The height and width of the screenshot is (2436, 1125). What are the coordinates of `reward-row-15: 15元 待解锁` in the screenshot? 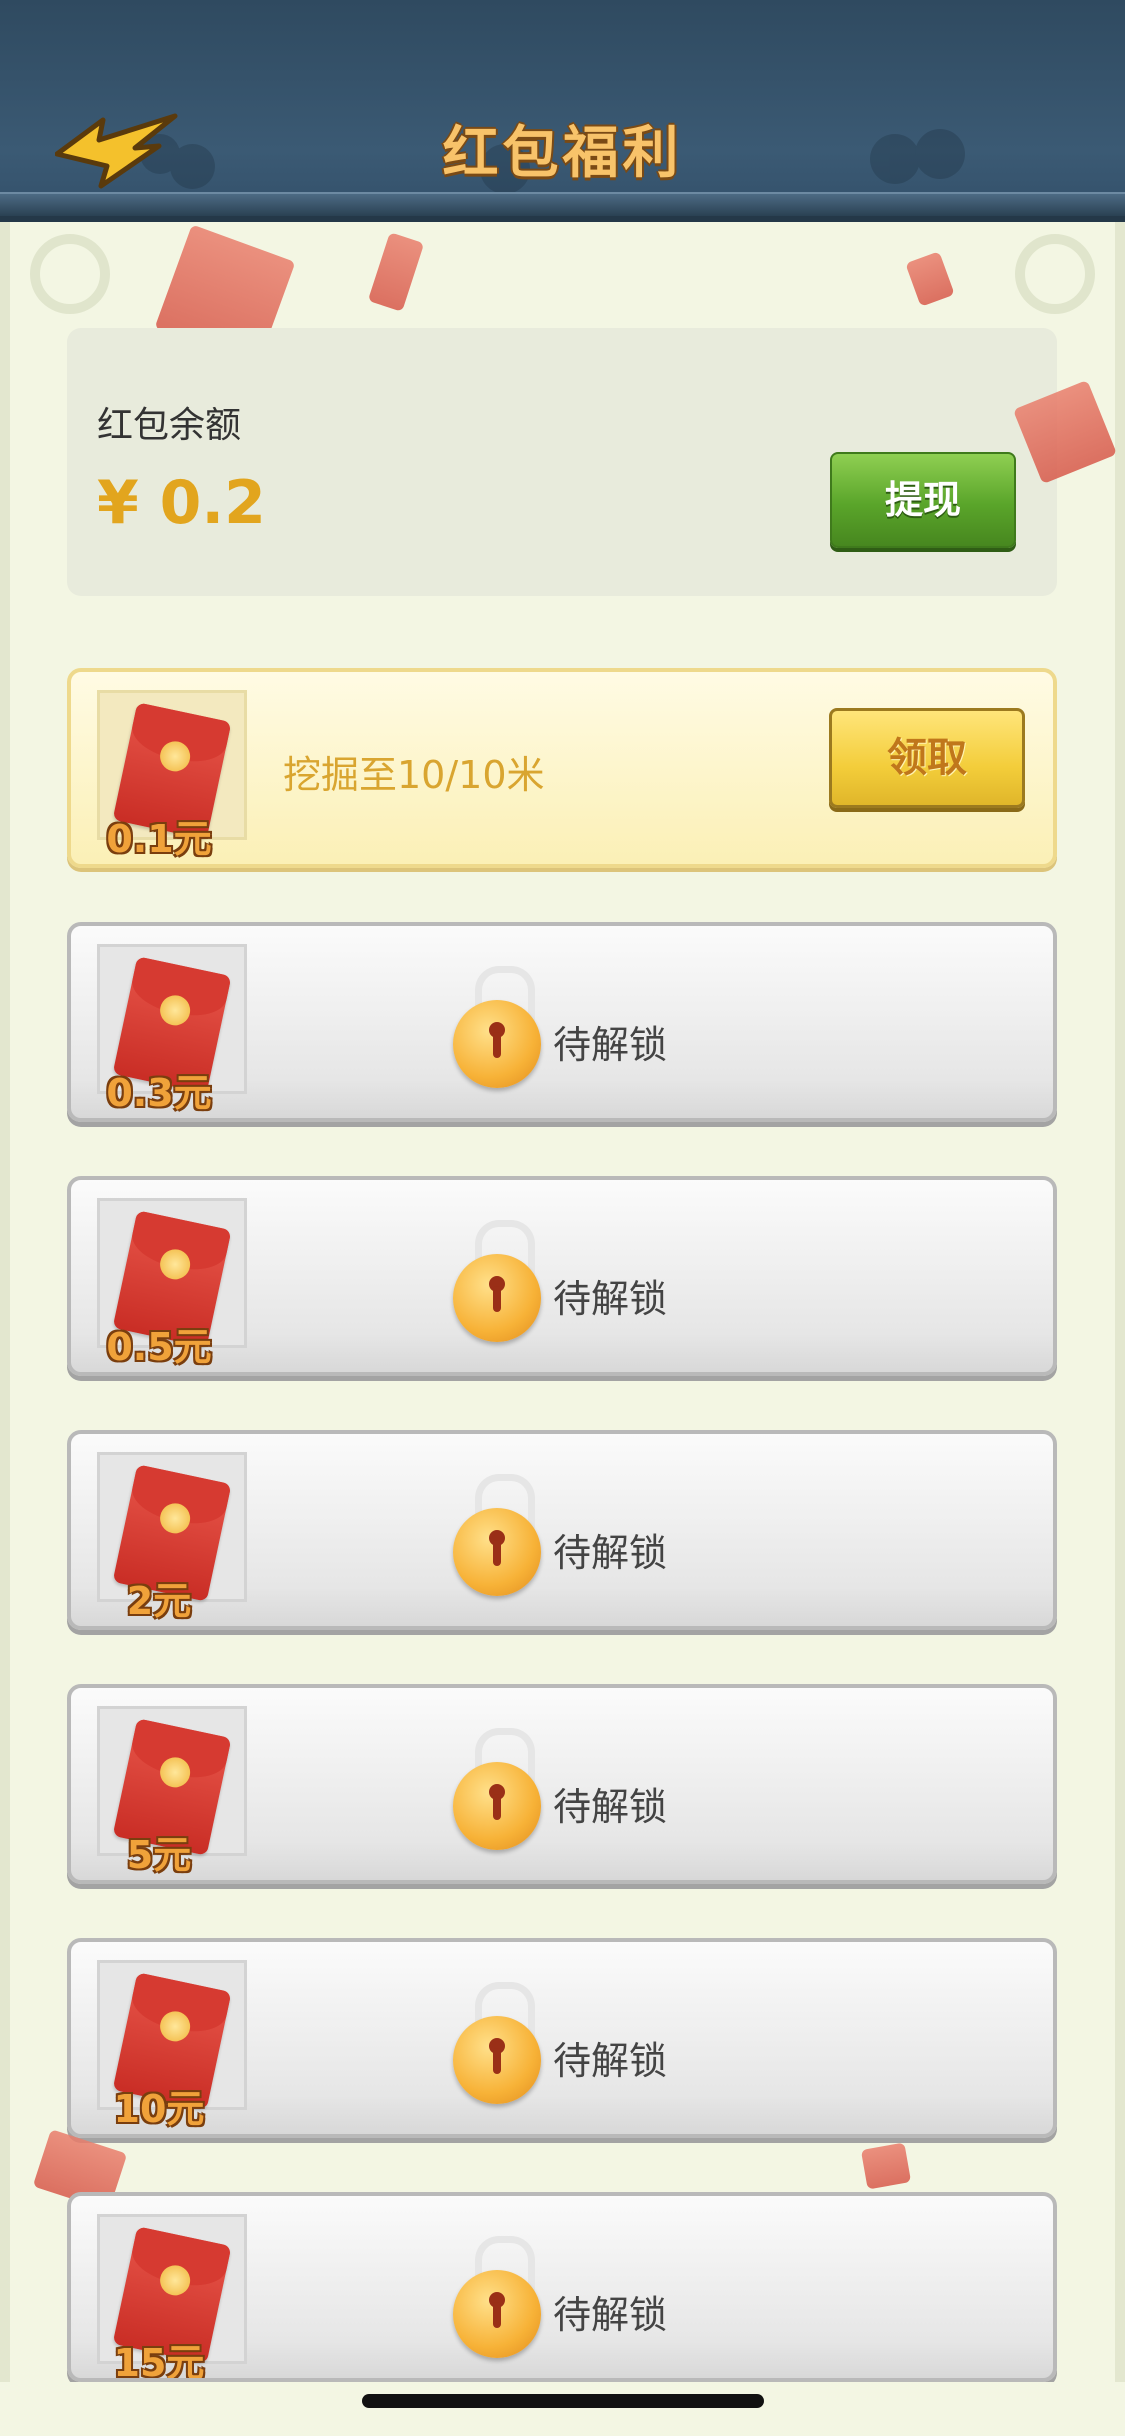 It's located at (562, 2287).